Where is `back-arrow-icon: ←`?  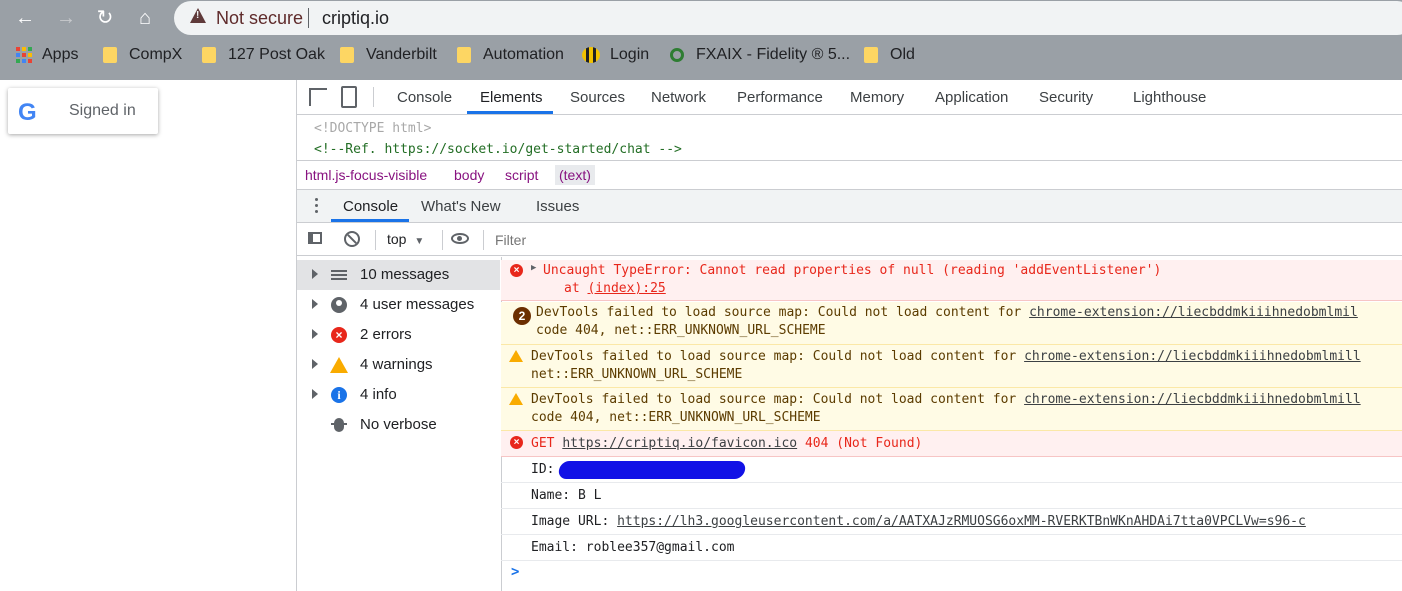 back-arrow-icon: ← is located at coordinates (25, 18).